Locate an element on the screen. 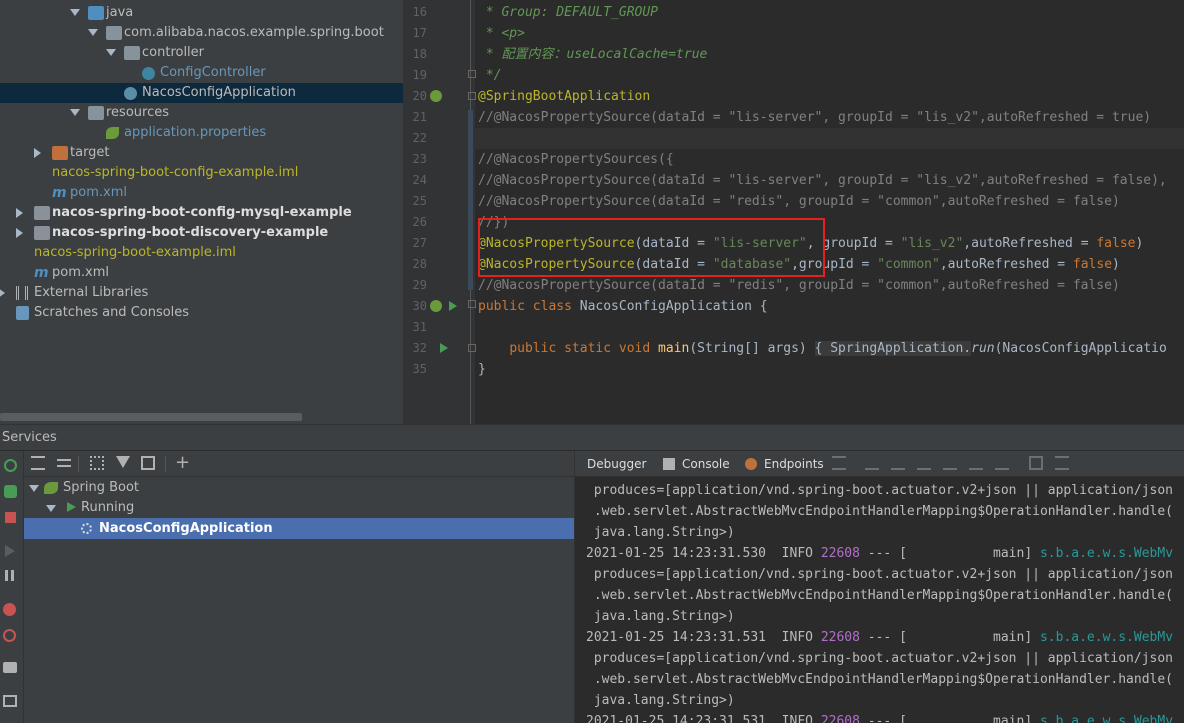  services-title: Services is located at coordinates (29, 437).